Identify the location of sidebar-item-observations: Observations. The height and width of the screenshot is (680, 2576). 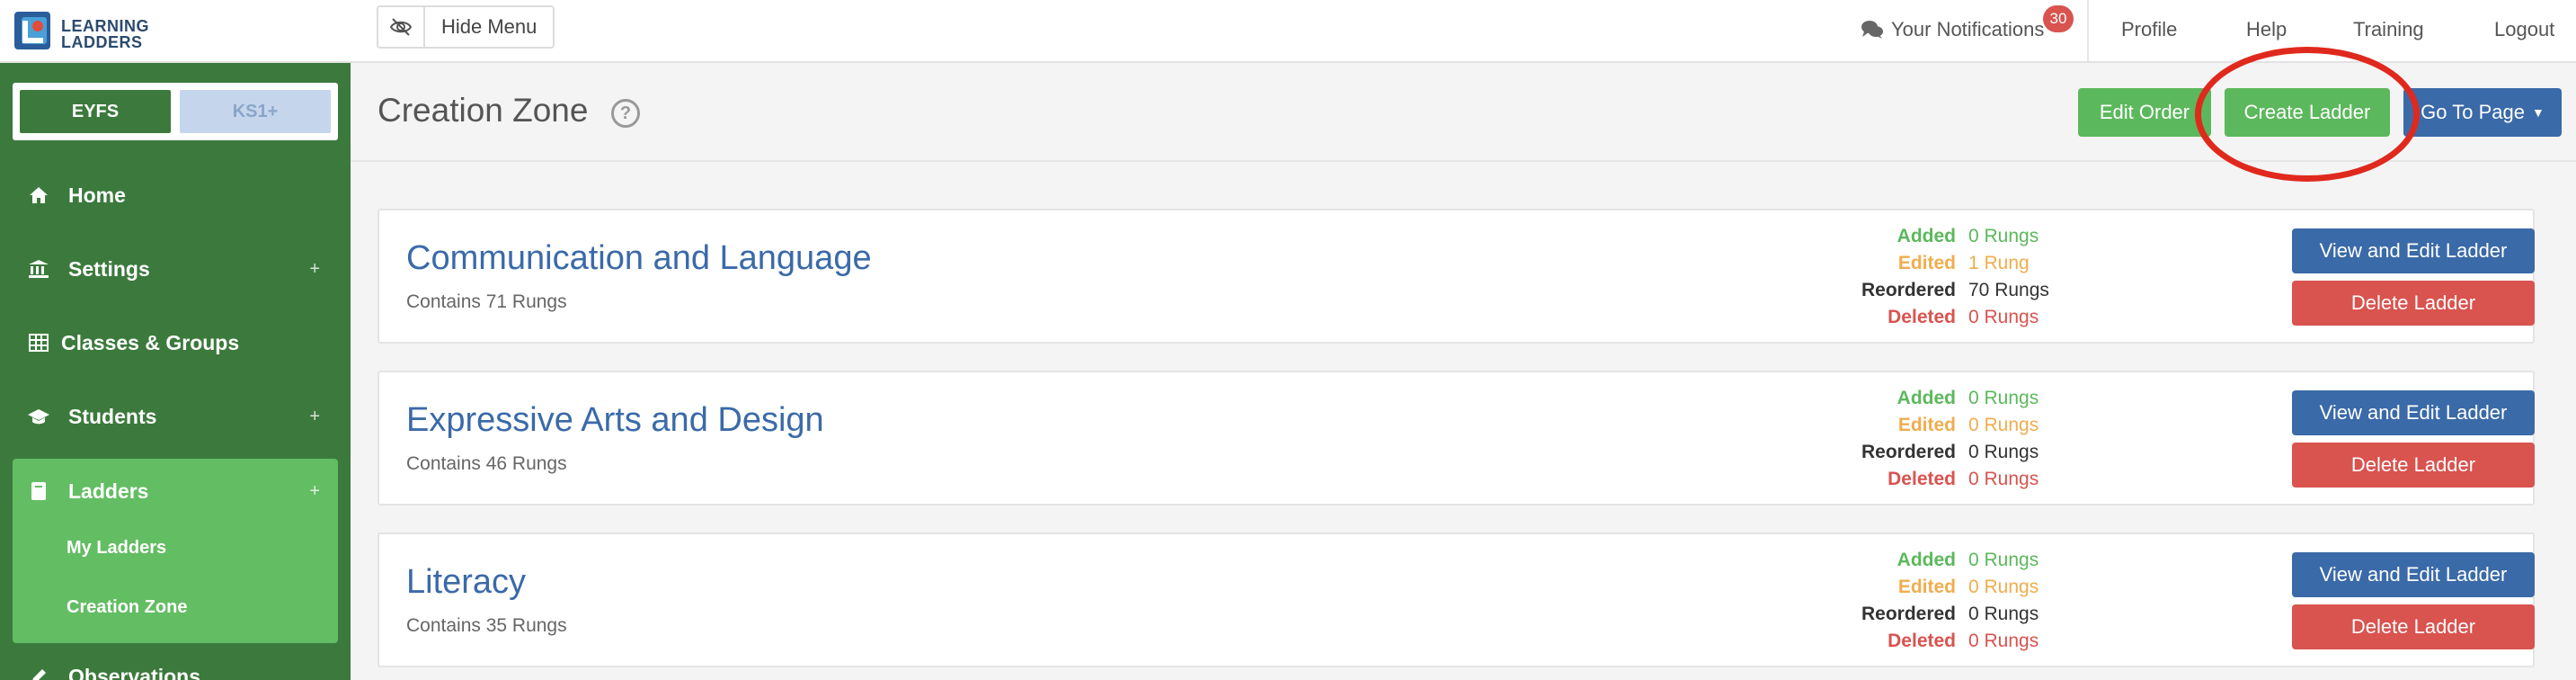
(175, 670).